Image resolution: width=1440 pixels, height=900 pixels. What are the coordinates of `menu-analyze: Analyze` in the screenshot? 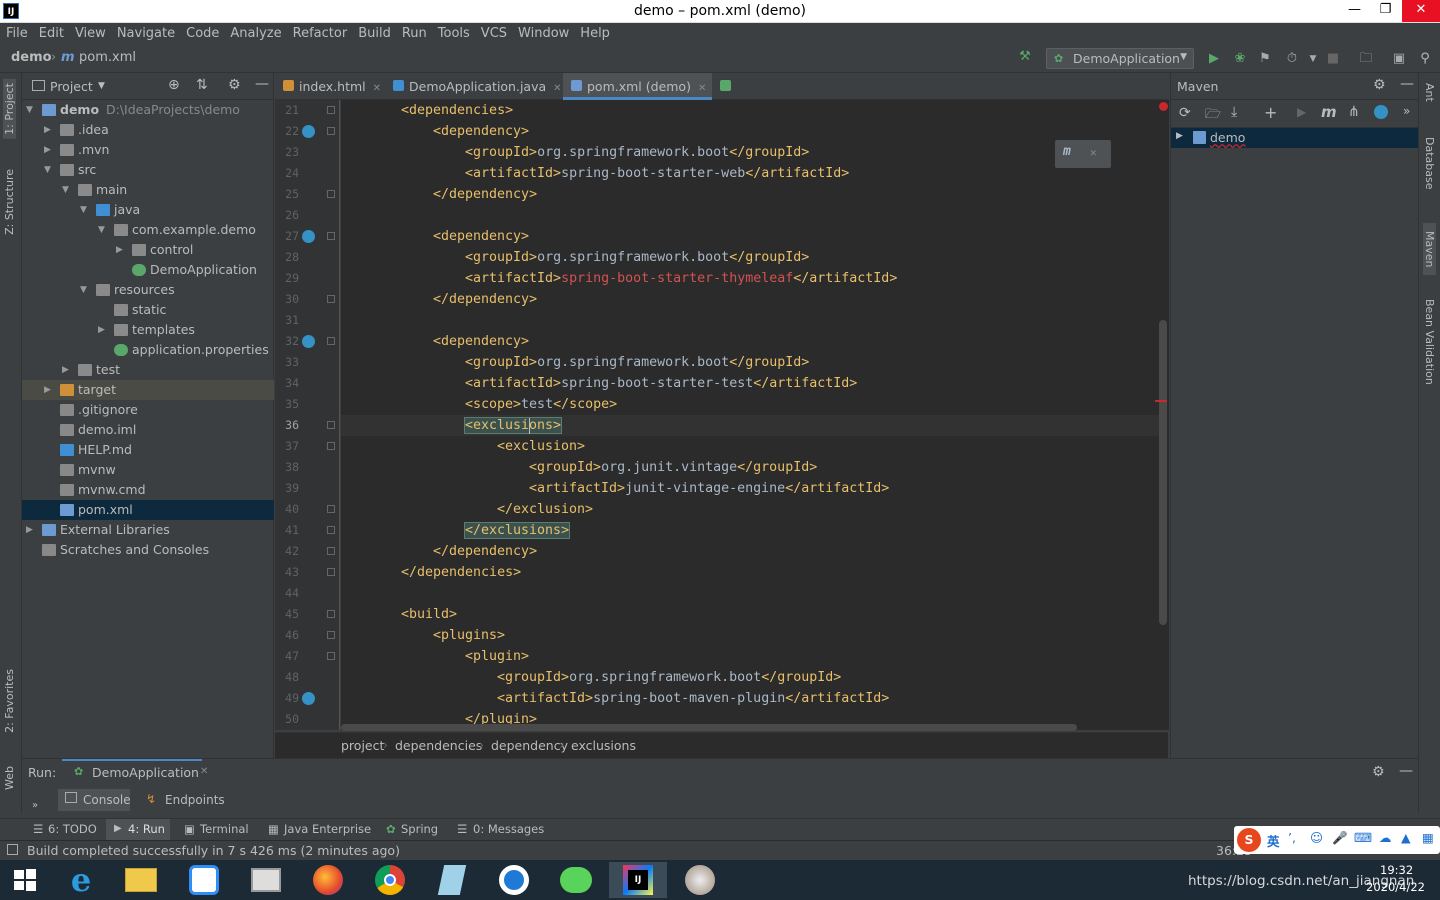 It's located at (255, 34).